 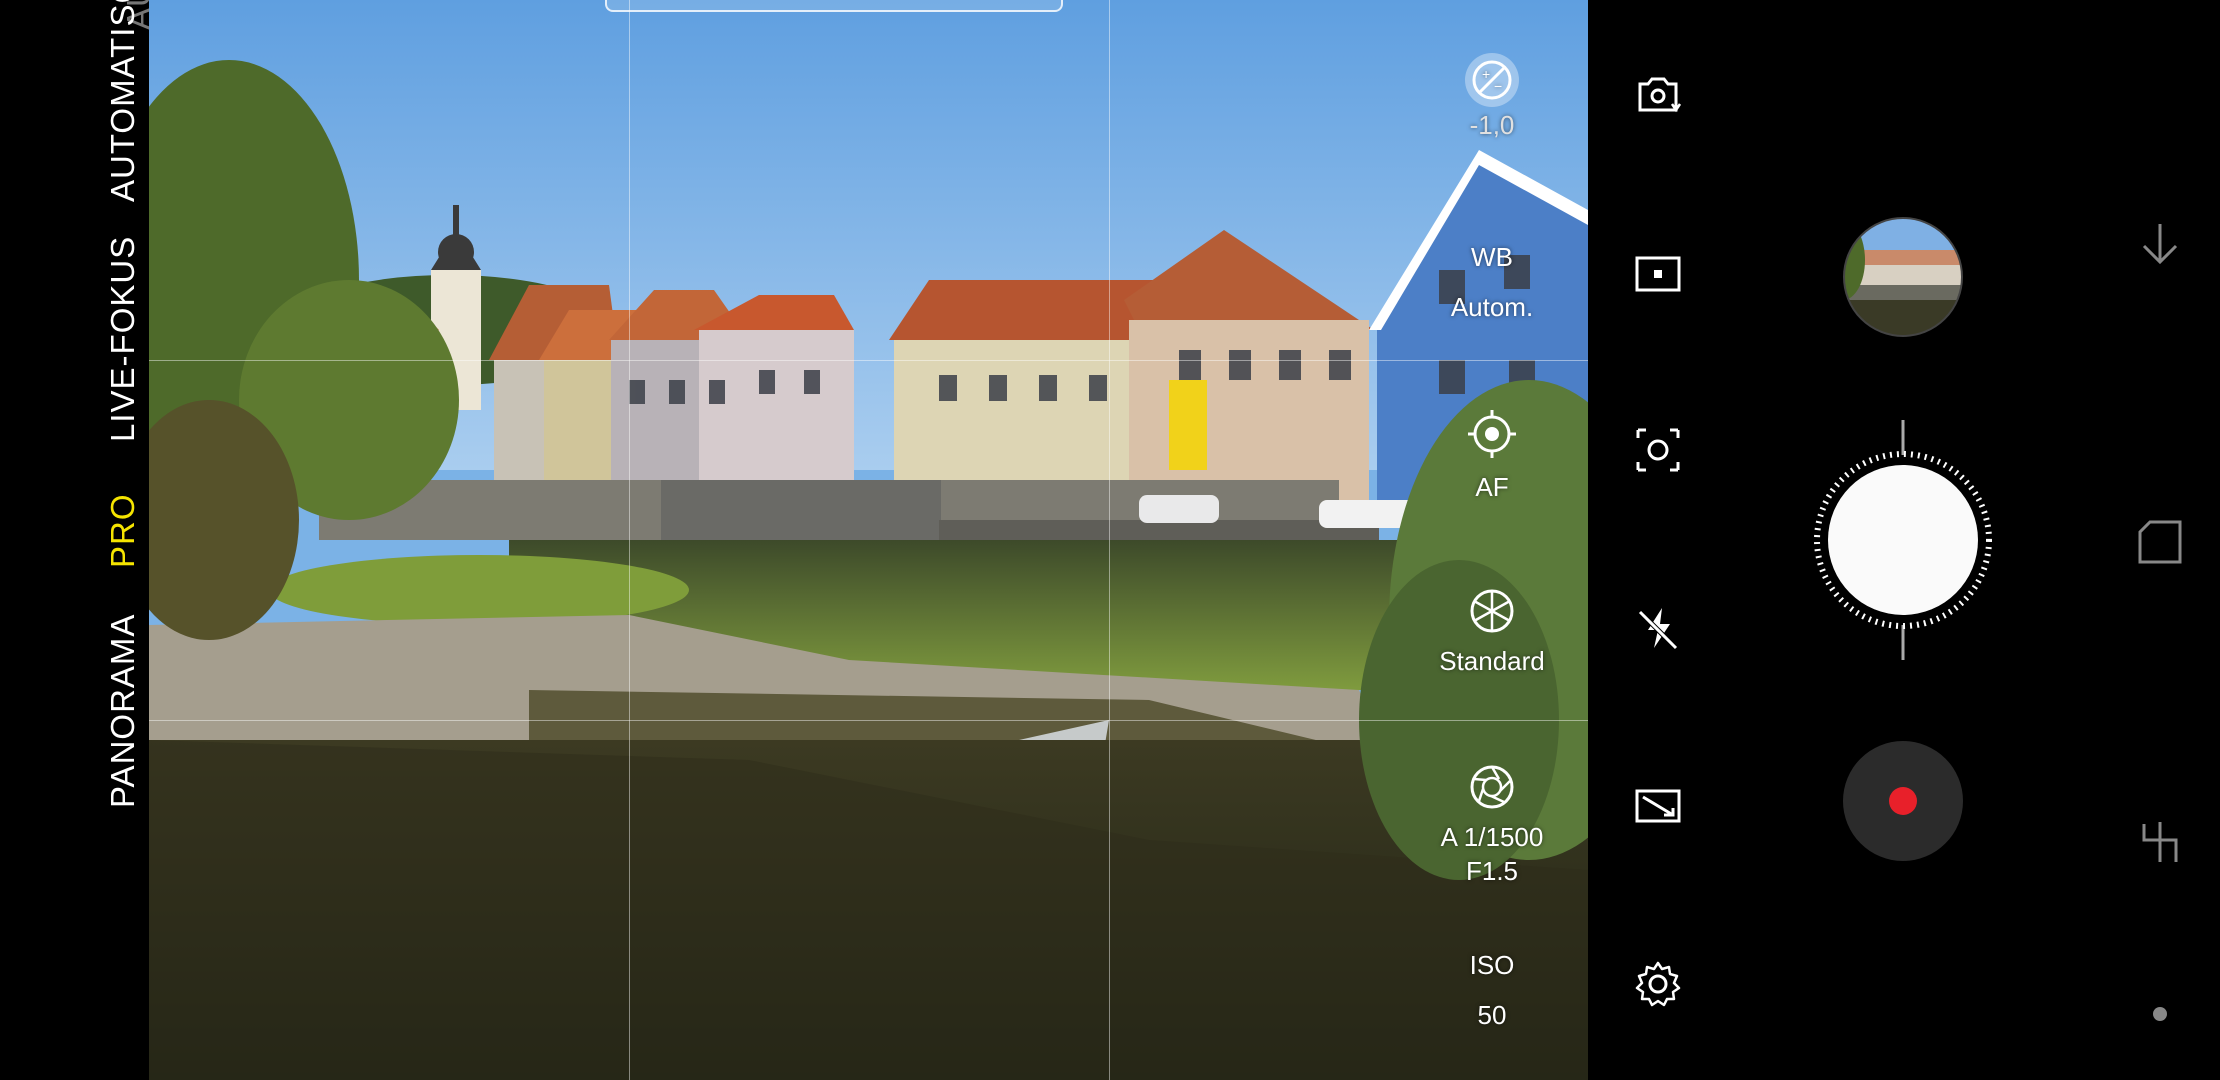 I want to click on mode-automatic: AUTOMATISCH, so click(x=123, y=101).